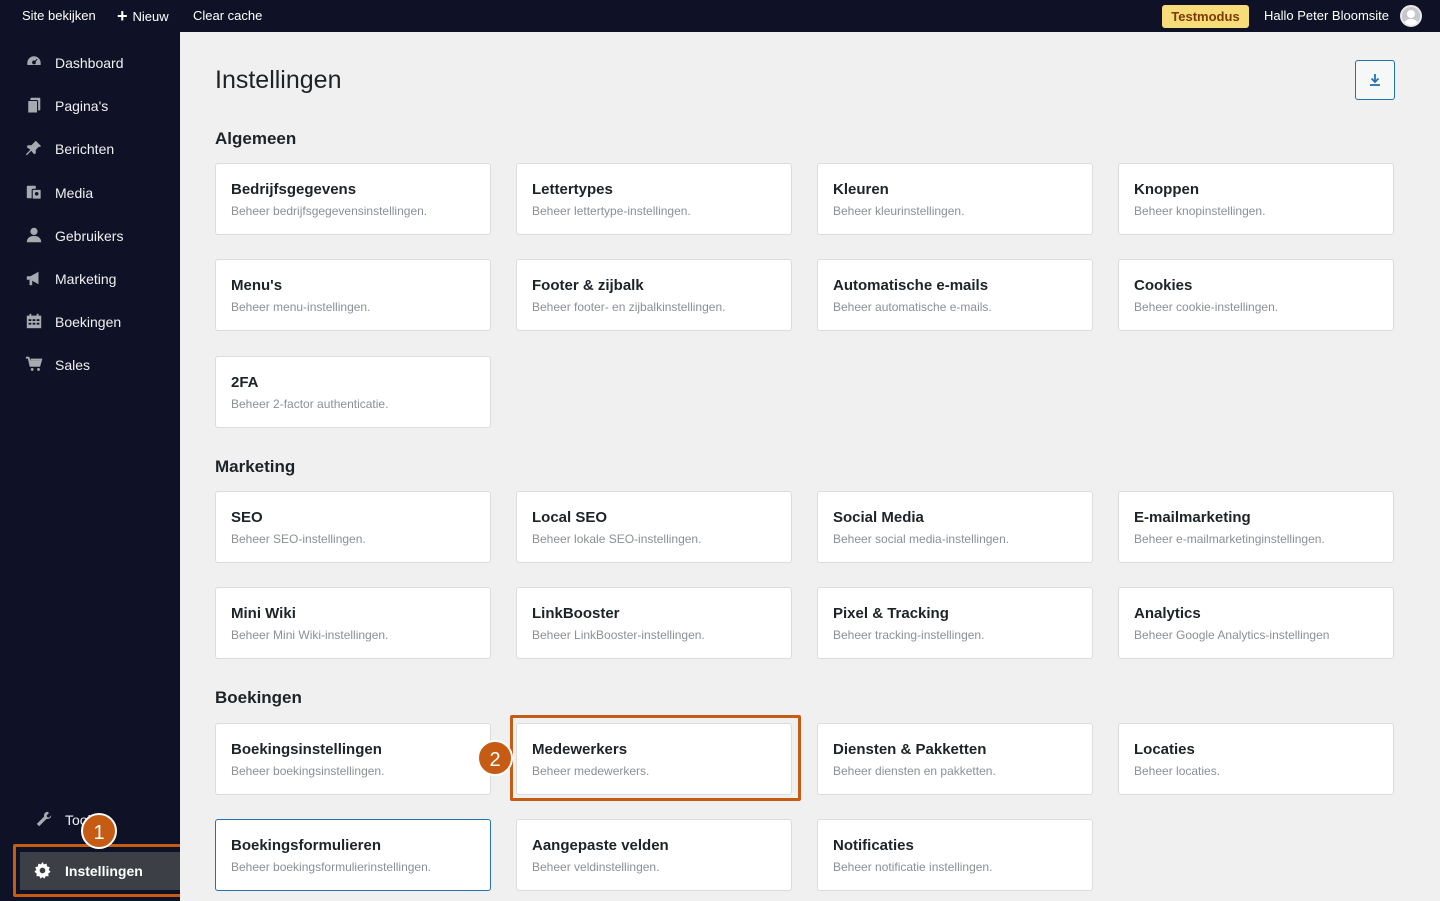 The width and height of the screenshot is (1440, 901). I want to click on settings-card-seo: SEO Beheer SEO-instellingen., so click(353, 527).